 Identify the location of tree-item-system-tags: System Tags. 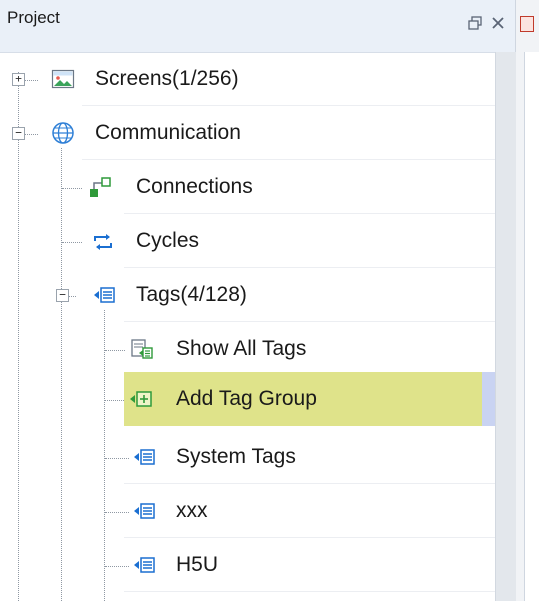
(247, 457).